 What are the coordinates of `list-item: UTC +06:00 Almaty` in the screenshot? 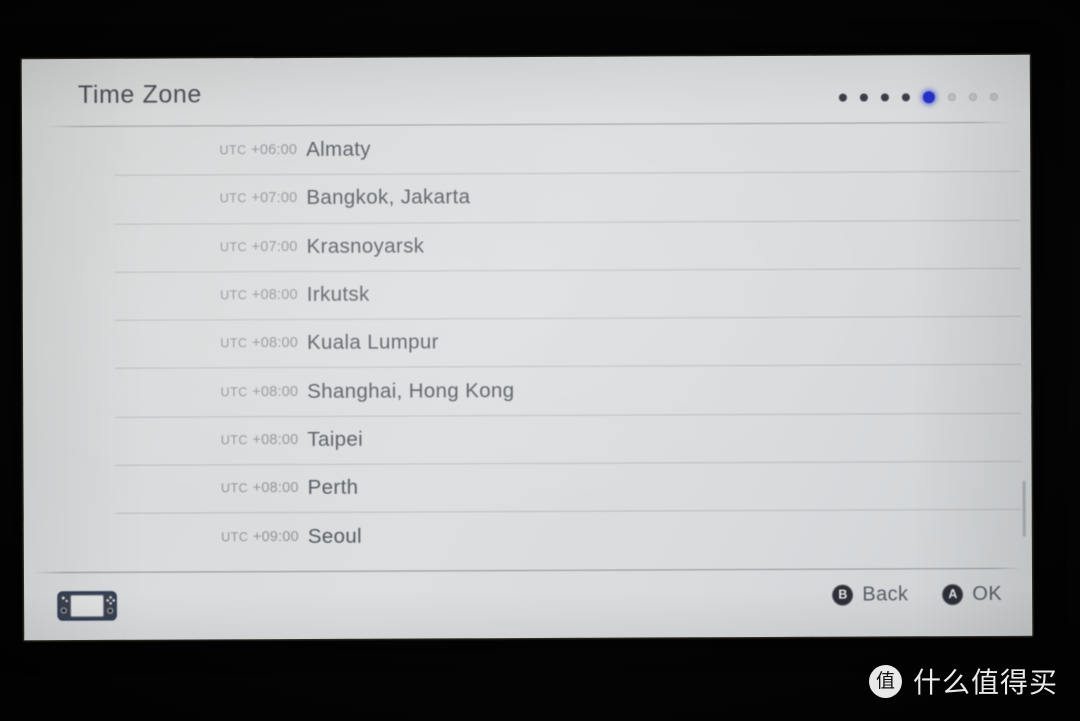 It's located at (526, 149).